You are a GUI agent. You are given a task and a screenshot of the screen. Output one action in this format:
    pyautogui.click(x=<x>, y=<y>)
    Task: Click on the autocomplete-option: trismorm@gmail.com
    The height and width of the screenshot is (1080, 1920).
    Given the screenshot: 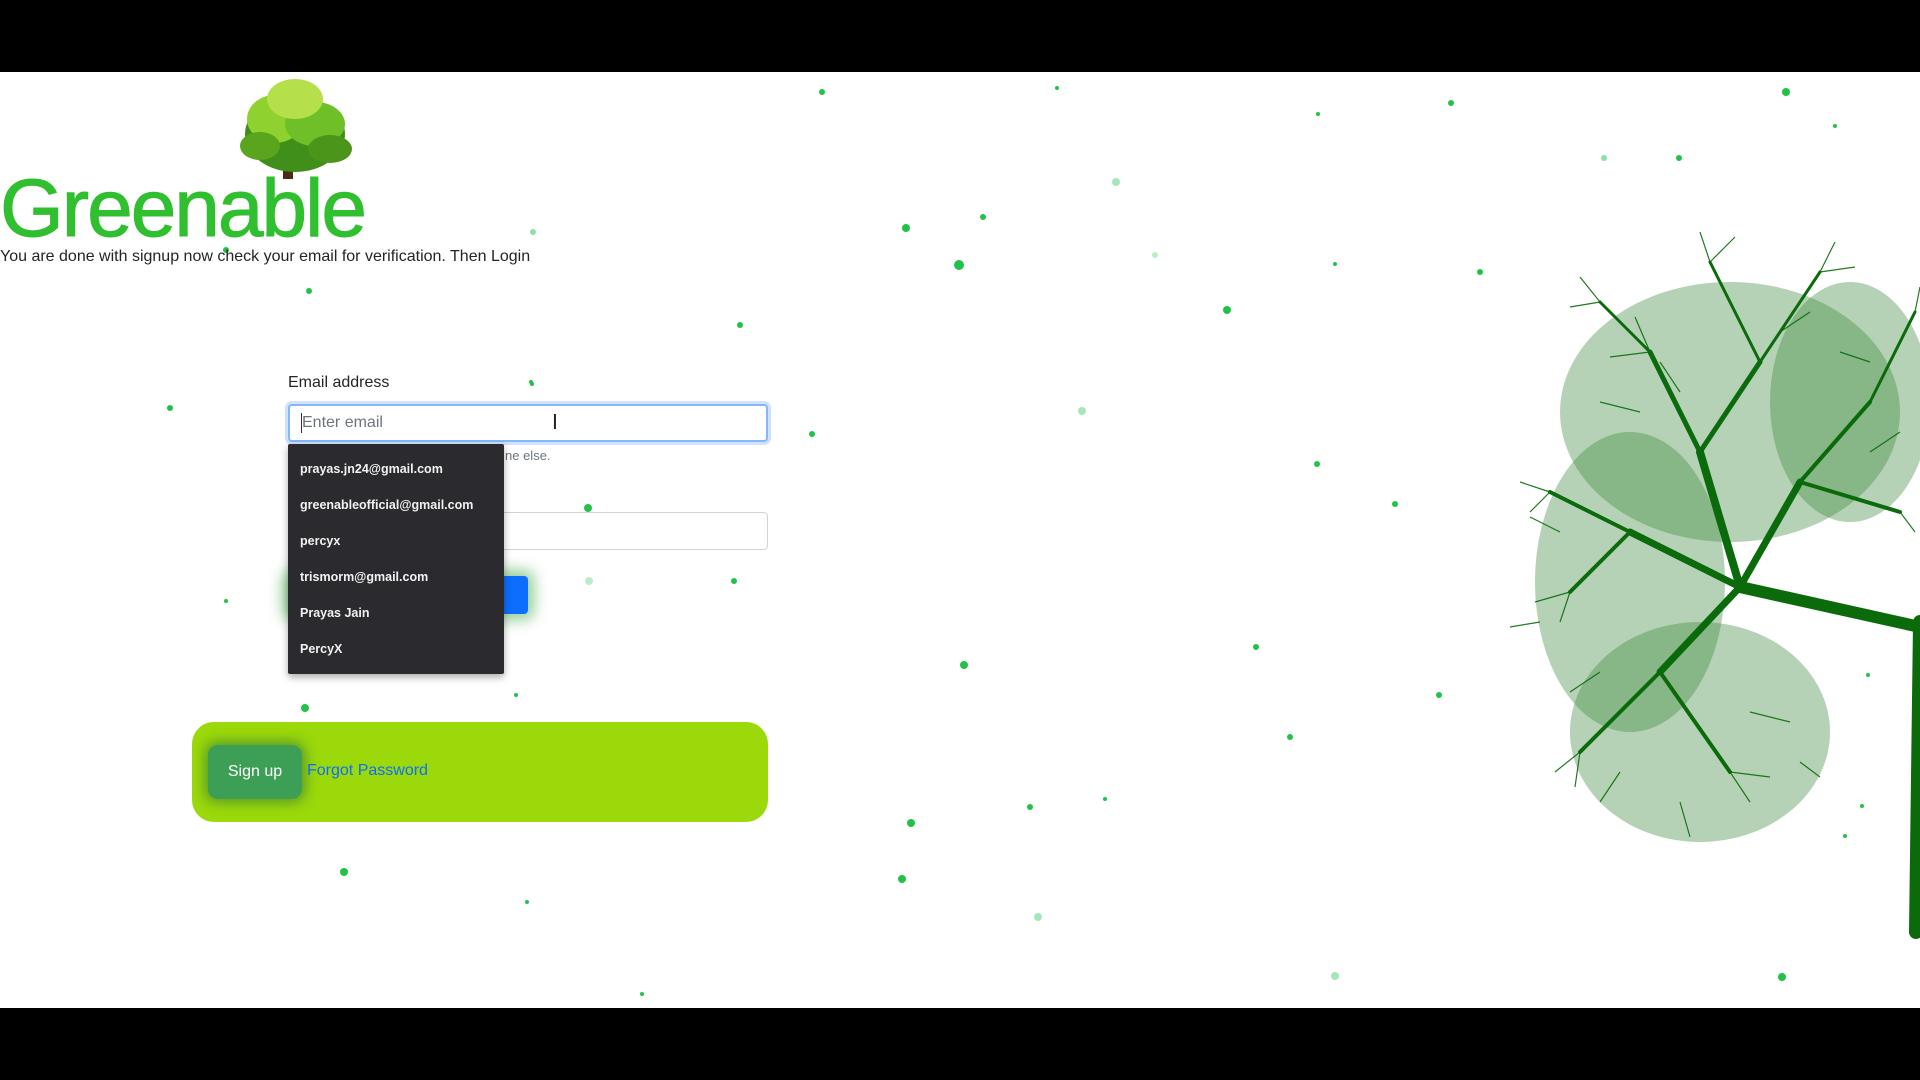 What is the action you would take?
    pyautogui.click(x=396, y=577)
    